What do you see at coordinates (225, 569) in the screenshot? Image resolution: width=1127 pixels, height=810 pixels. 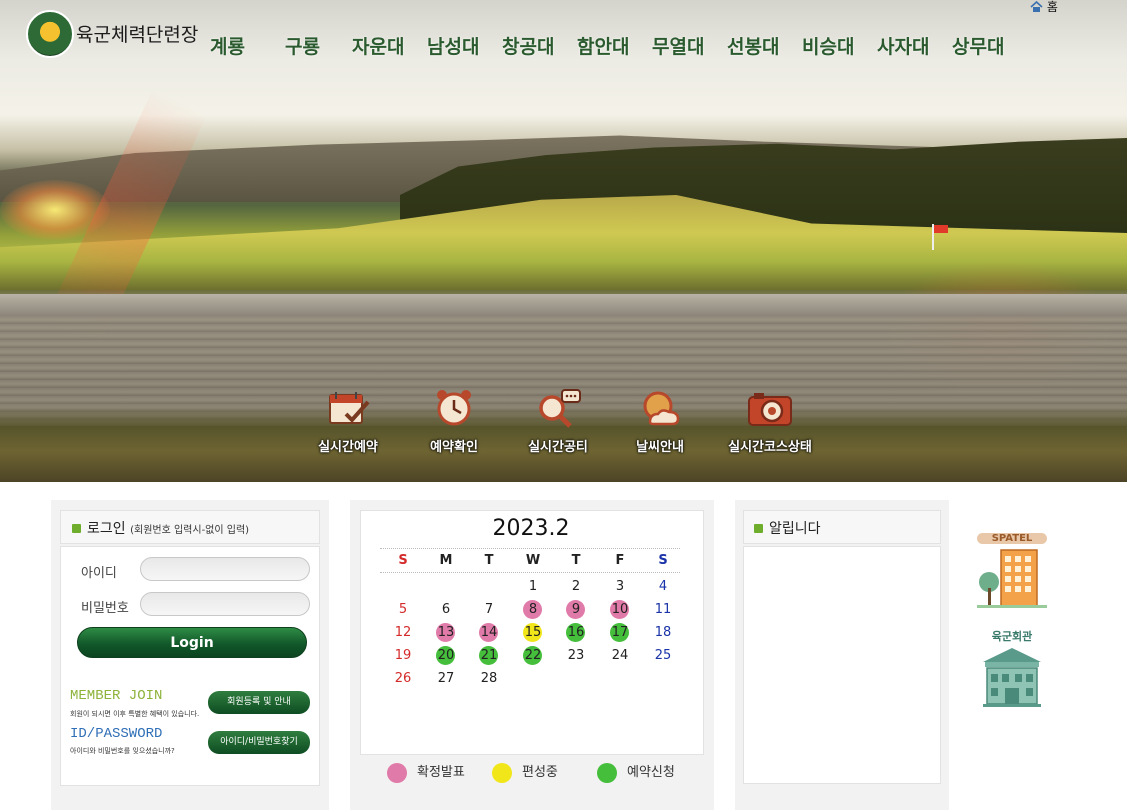 I see `id-input` at bounding box center [225, 569].